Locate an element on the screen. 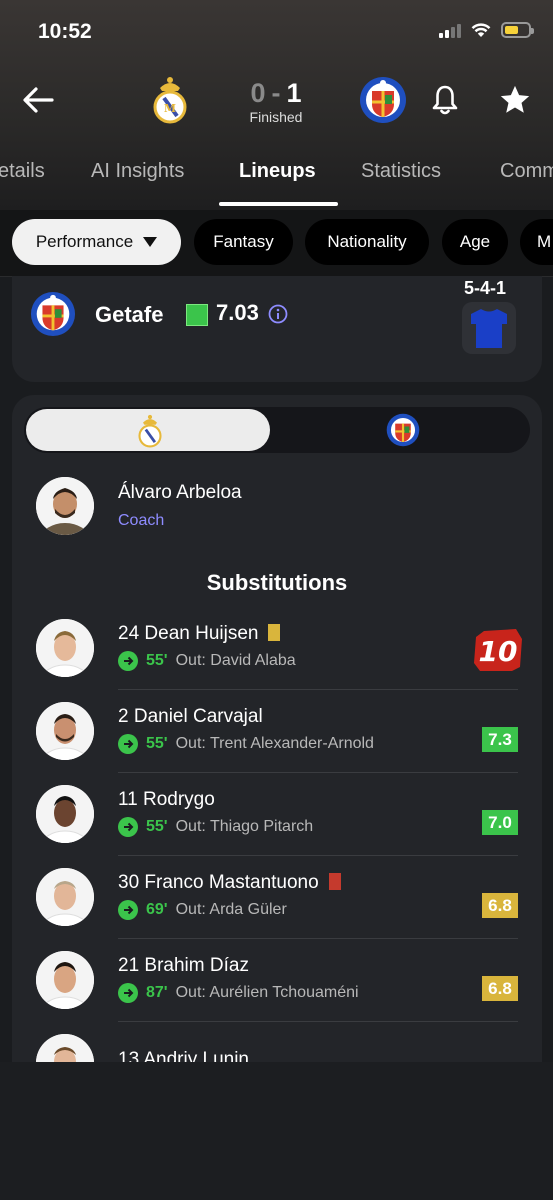  svg-text: M is located at coordinates (170, 108).